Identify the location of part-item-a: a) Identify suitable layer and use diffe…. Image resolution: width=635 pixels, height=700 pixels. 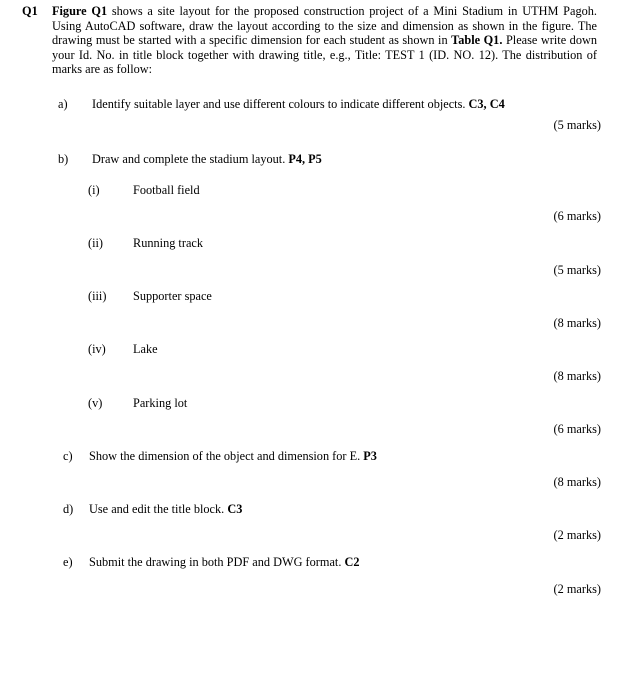
(317, 104).